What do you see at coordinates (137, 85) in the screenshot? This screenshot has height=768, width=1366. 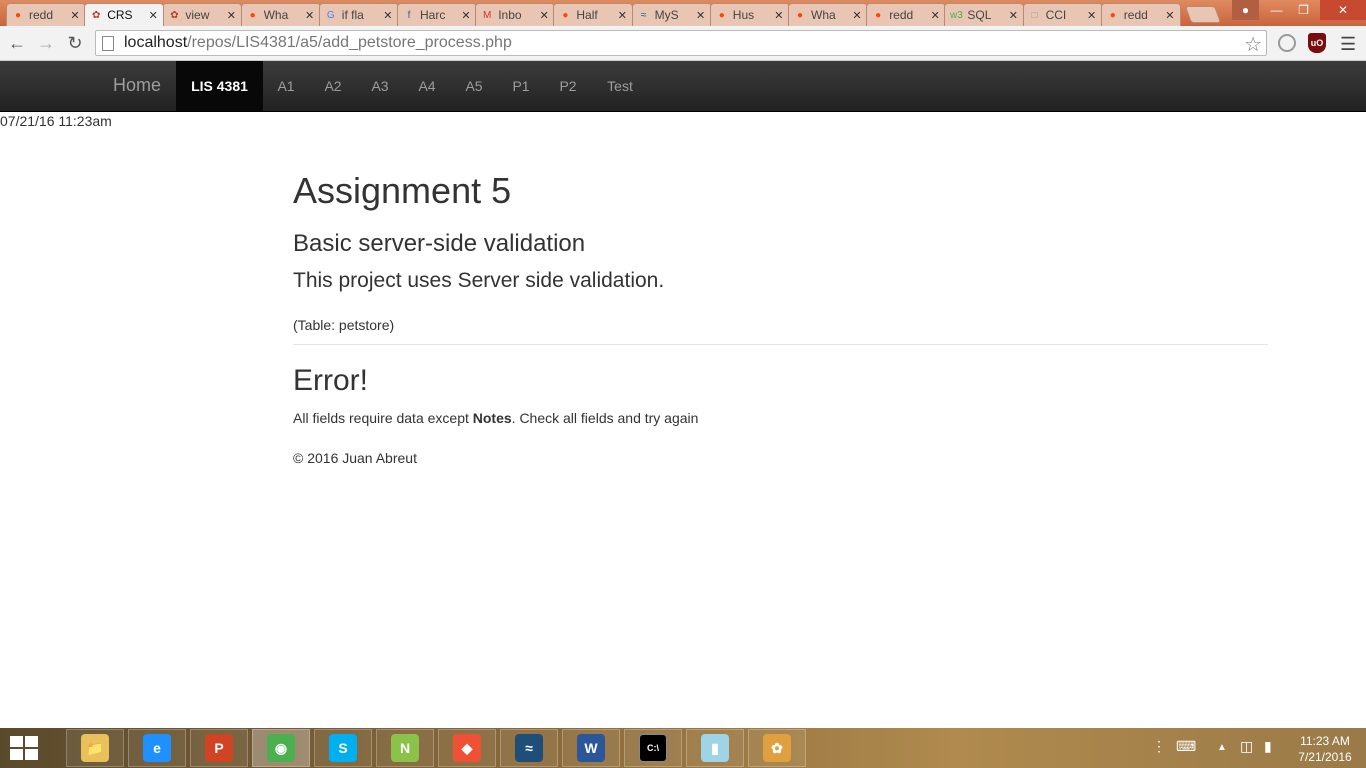 I see `navbar-brand: Home` at bounding box center [137, 85].